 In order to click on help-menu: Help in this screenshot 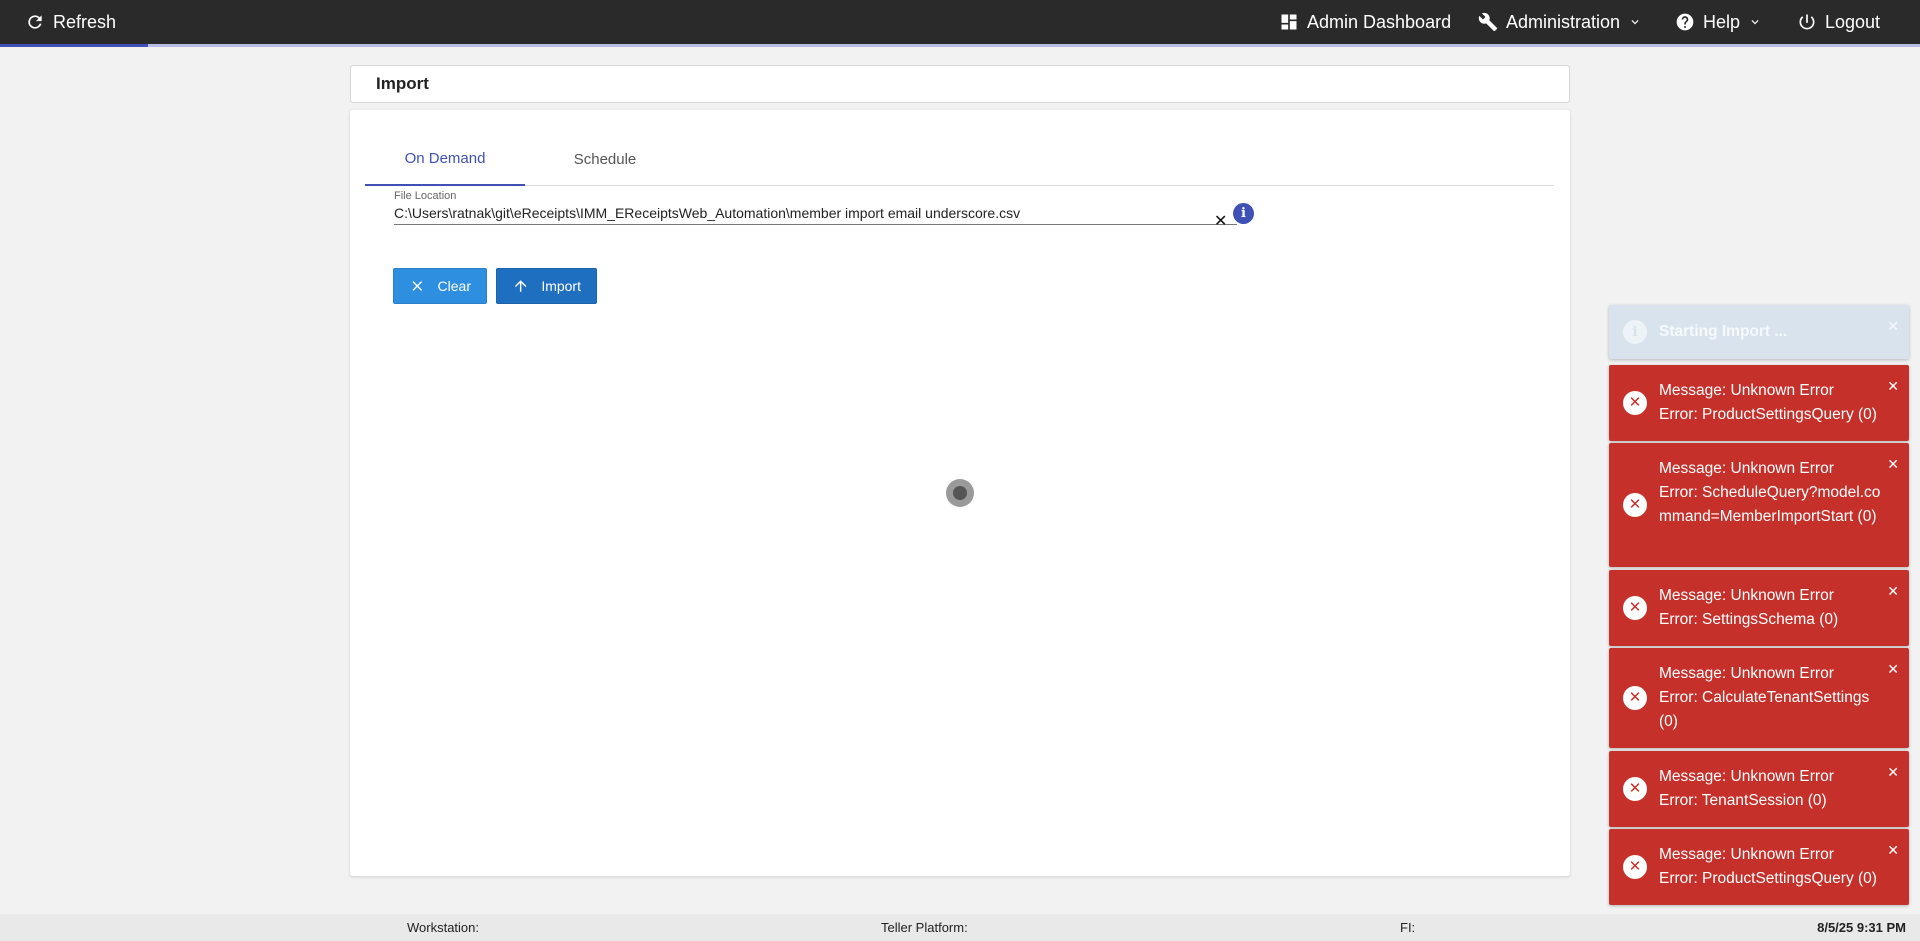, I will do `click(1718, 22)`.